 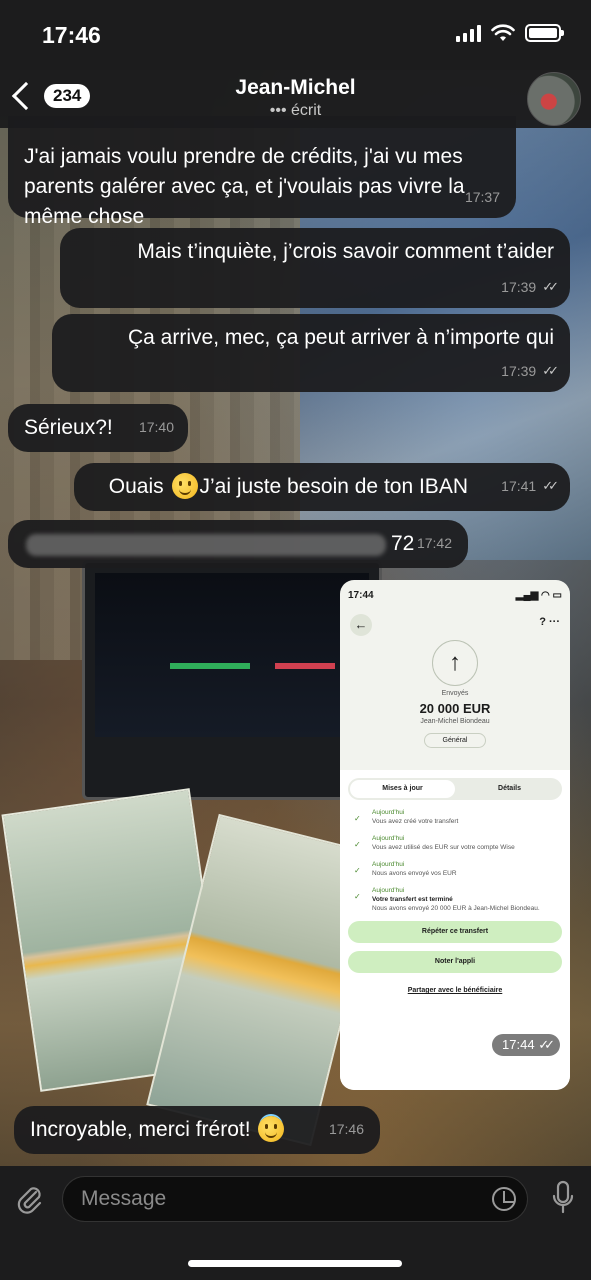 I want to click on share-link: Partager avec le bénéficiaire, so click(x=455, y=990).